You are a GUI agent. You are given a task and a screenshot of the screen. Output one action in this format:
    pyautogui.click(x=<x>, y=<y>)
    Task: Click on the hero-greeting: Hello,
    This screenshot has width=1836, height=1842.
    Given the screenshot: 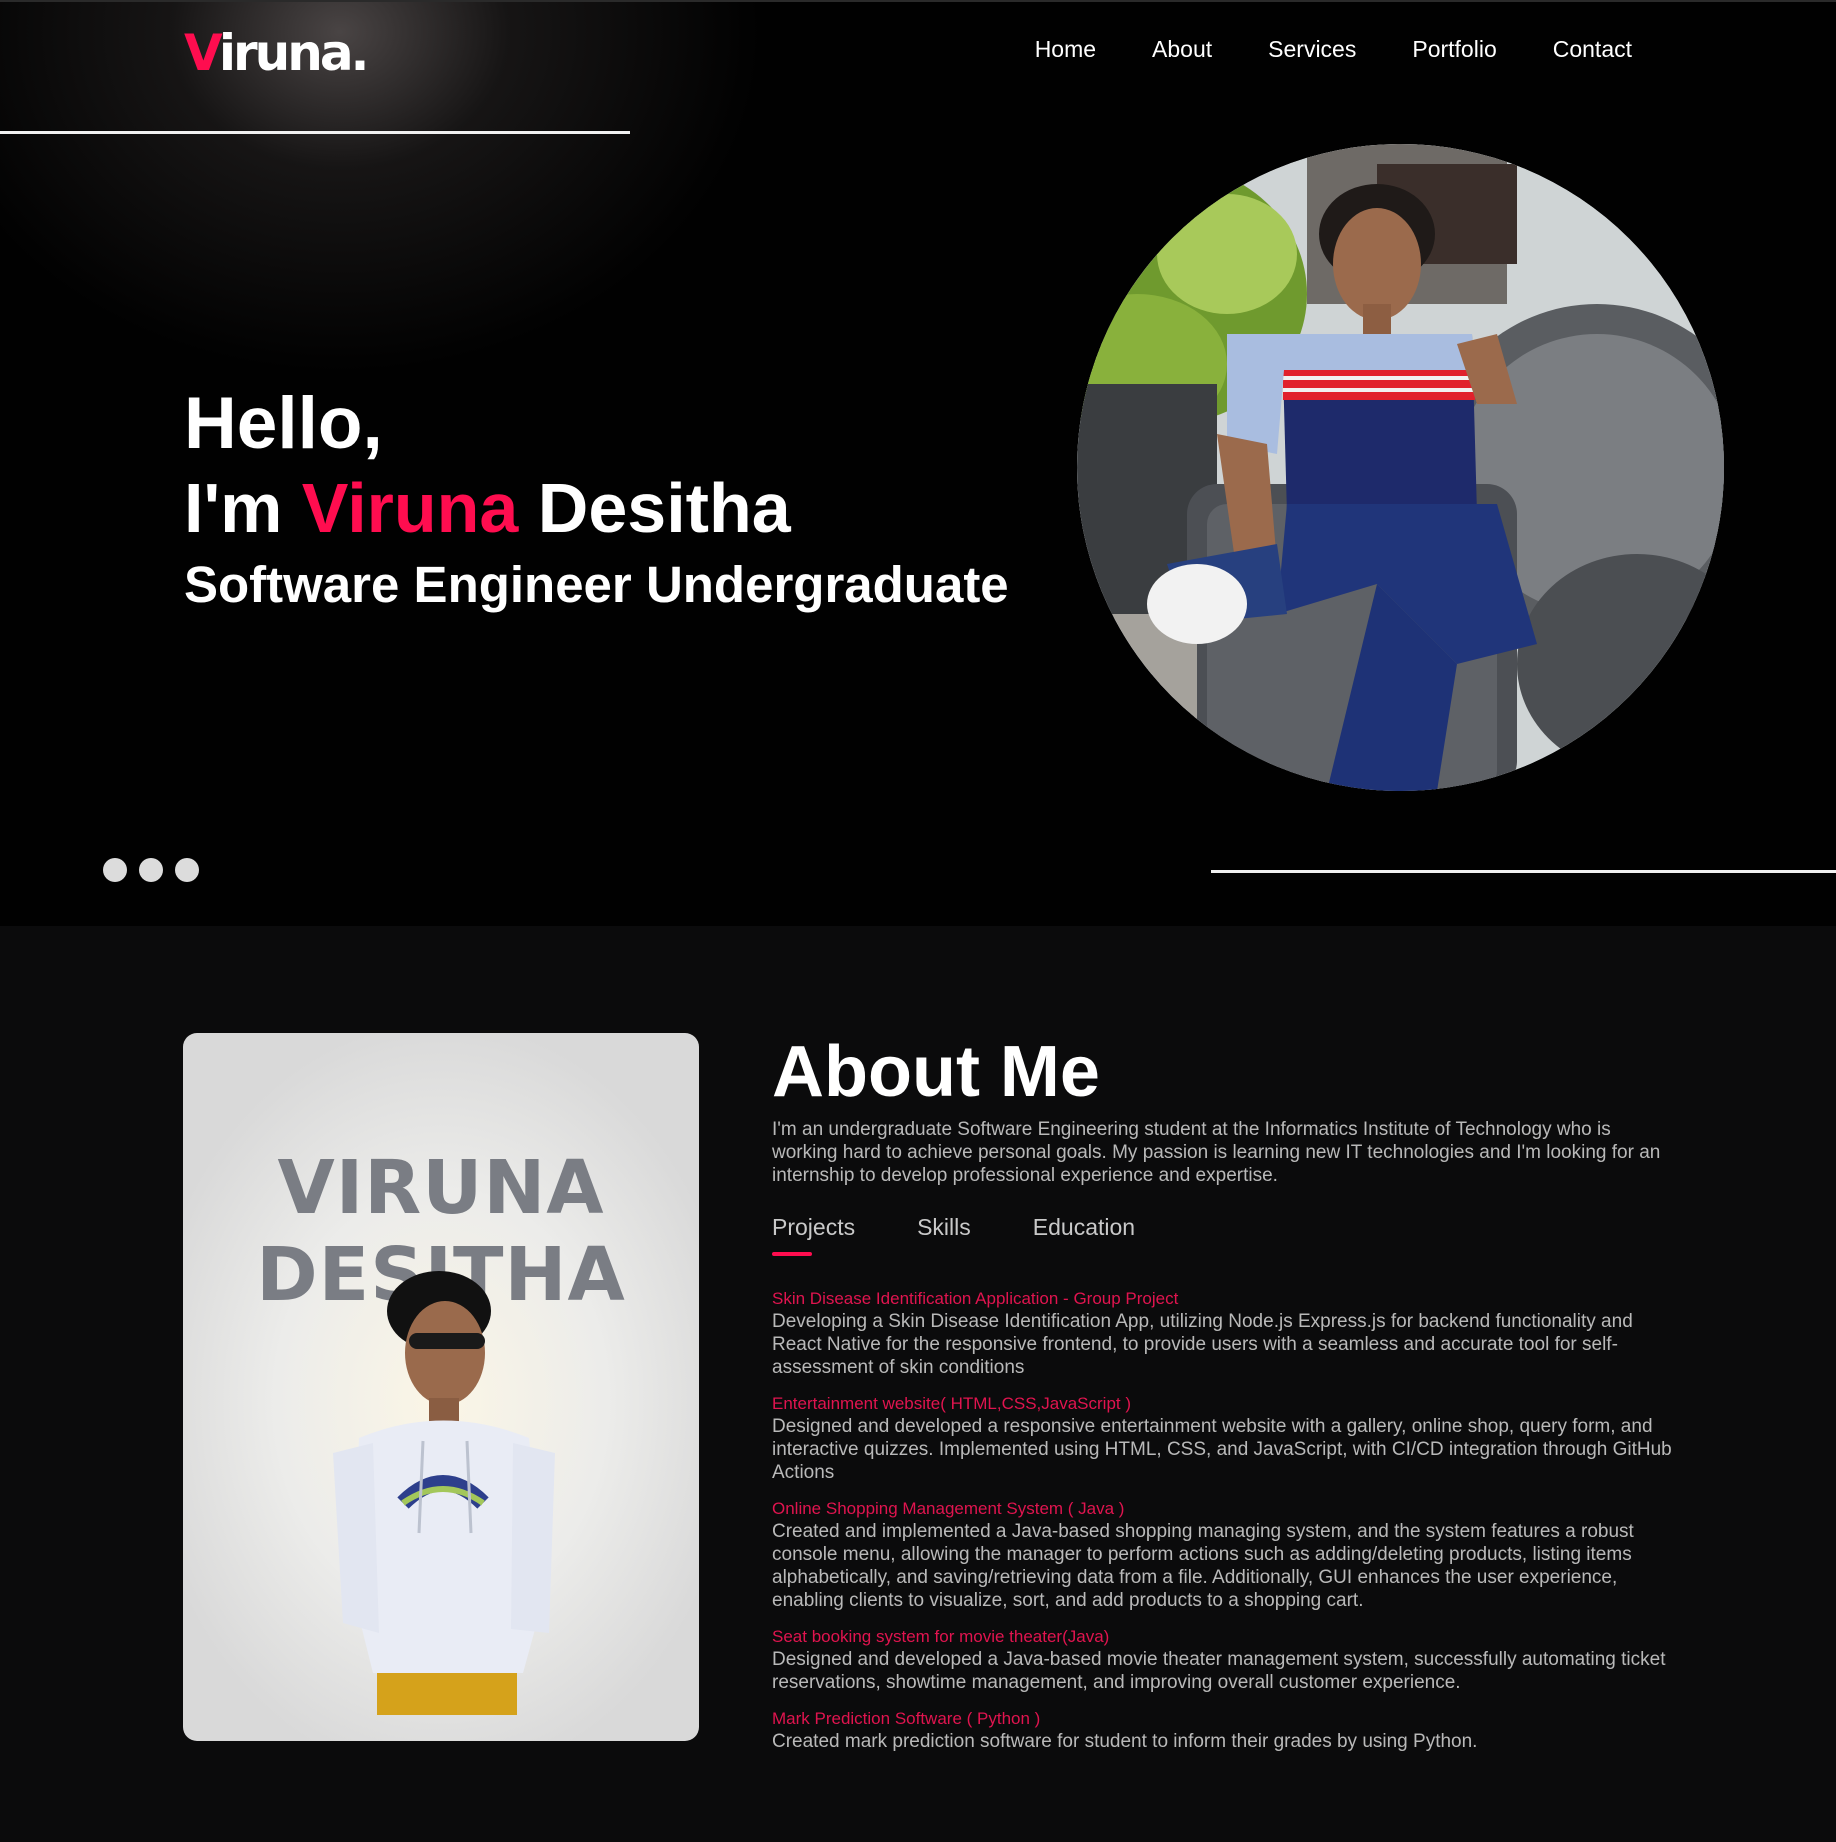 What is the action you would take?
    pyautogui.click(x=283, y=423)
    